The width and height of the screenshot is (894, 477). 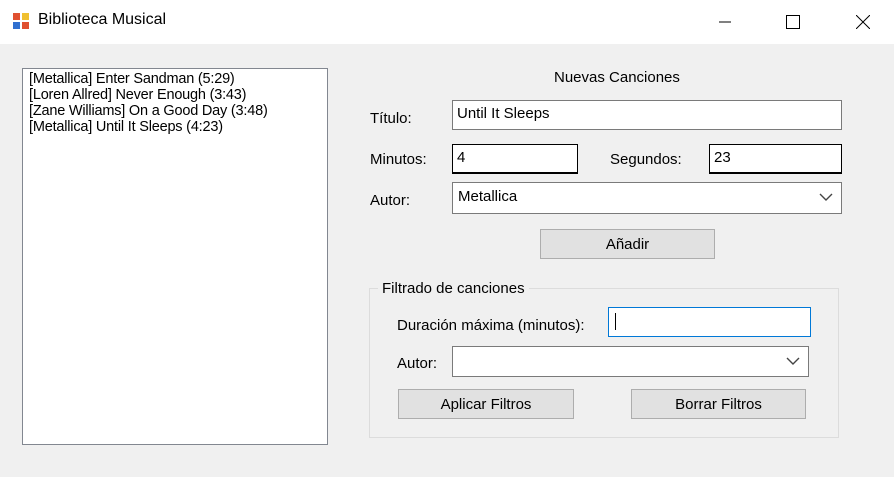 I want to click on max-duration-label: Duración máxima (minutos):, so click(x=491, y=325).